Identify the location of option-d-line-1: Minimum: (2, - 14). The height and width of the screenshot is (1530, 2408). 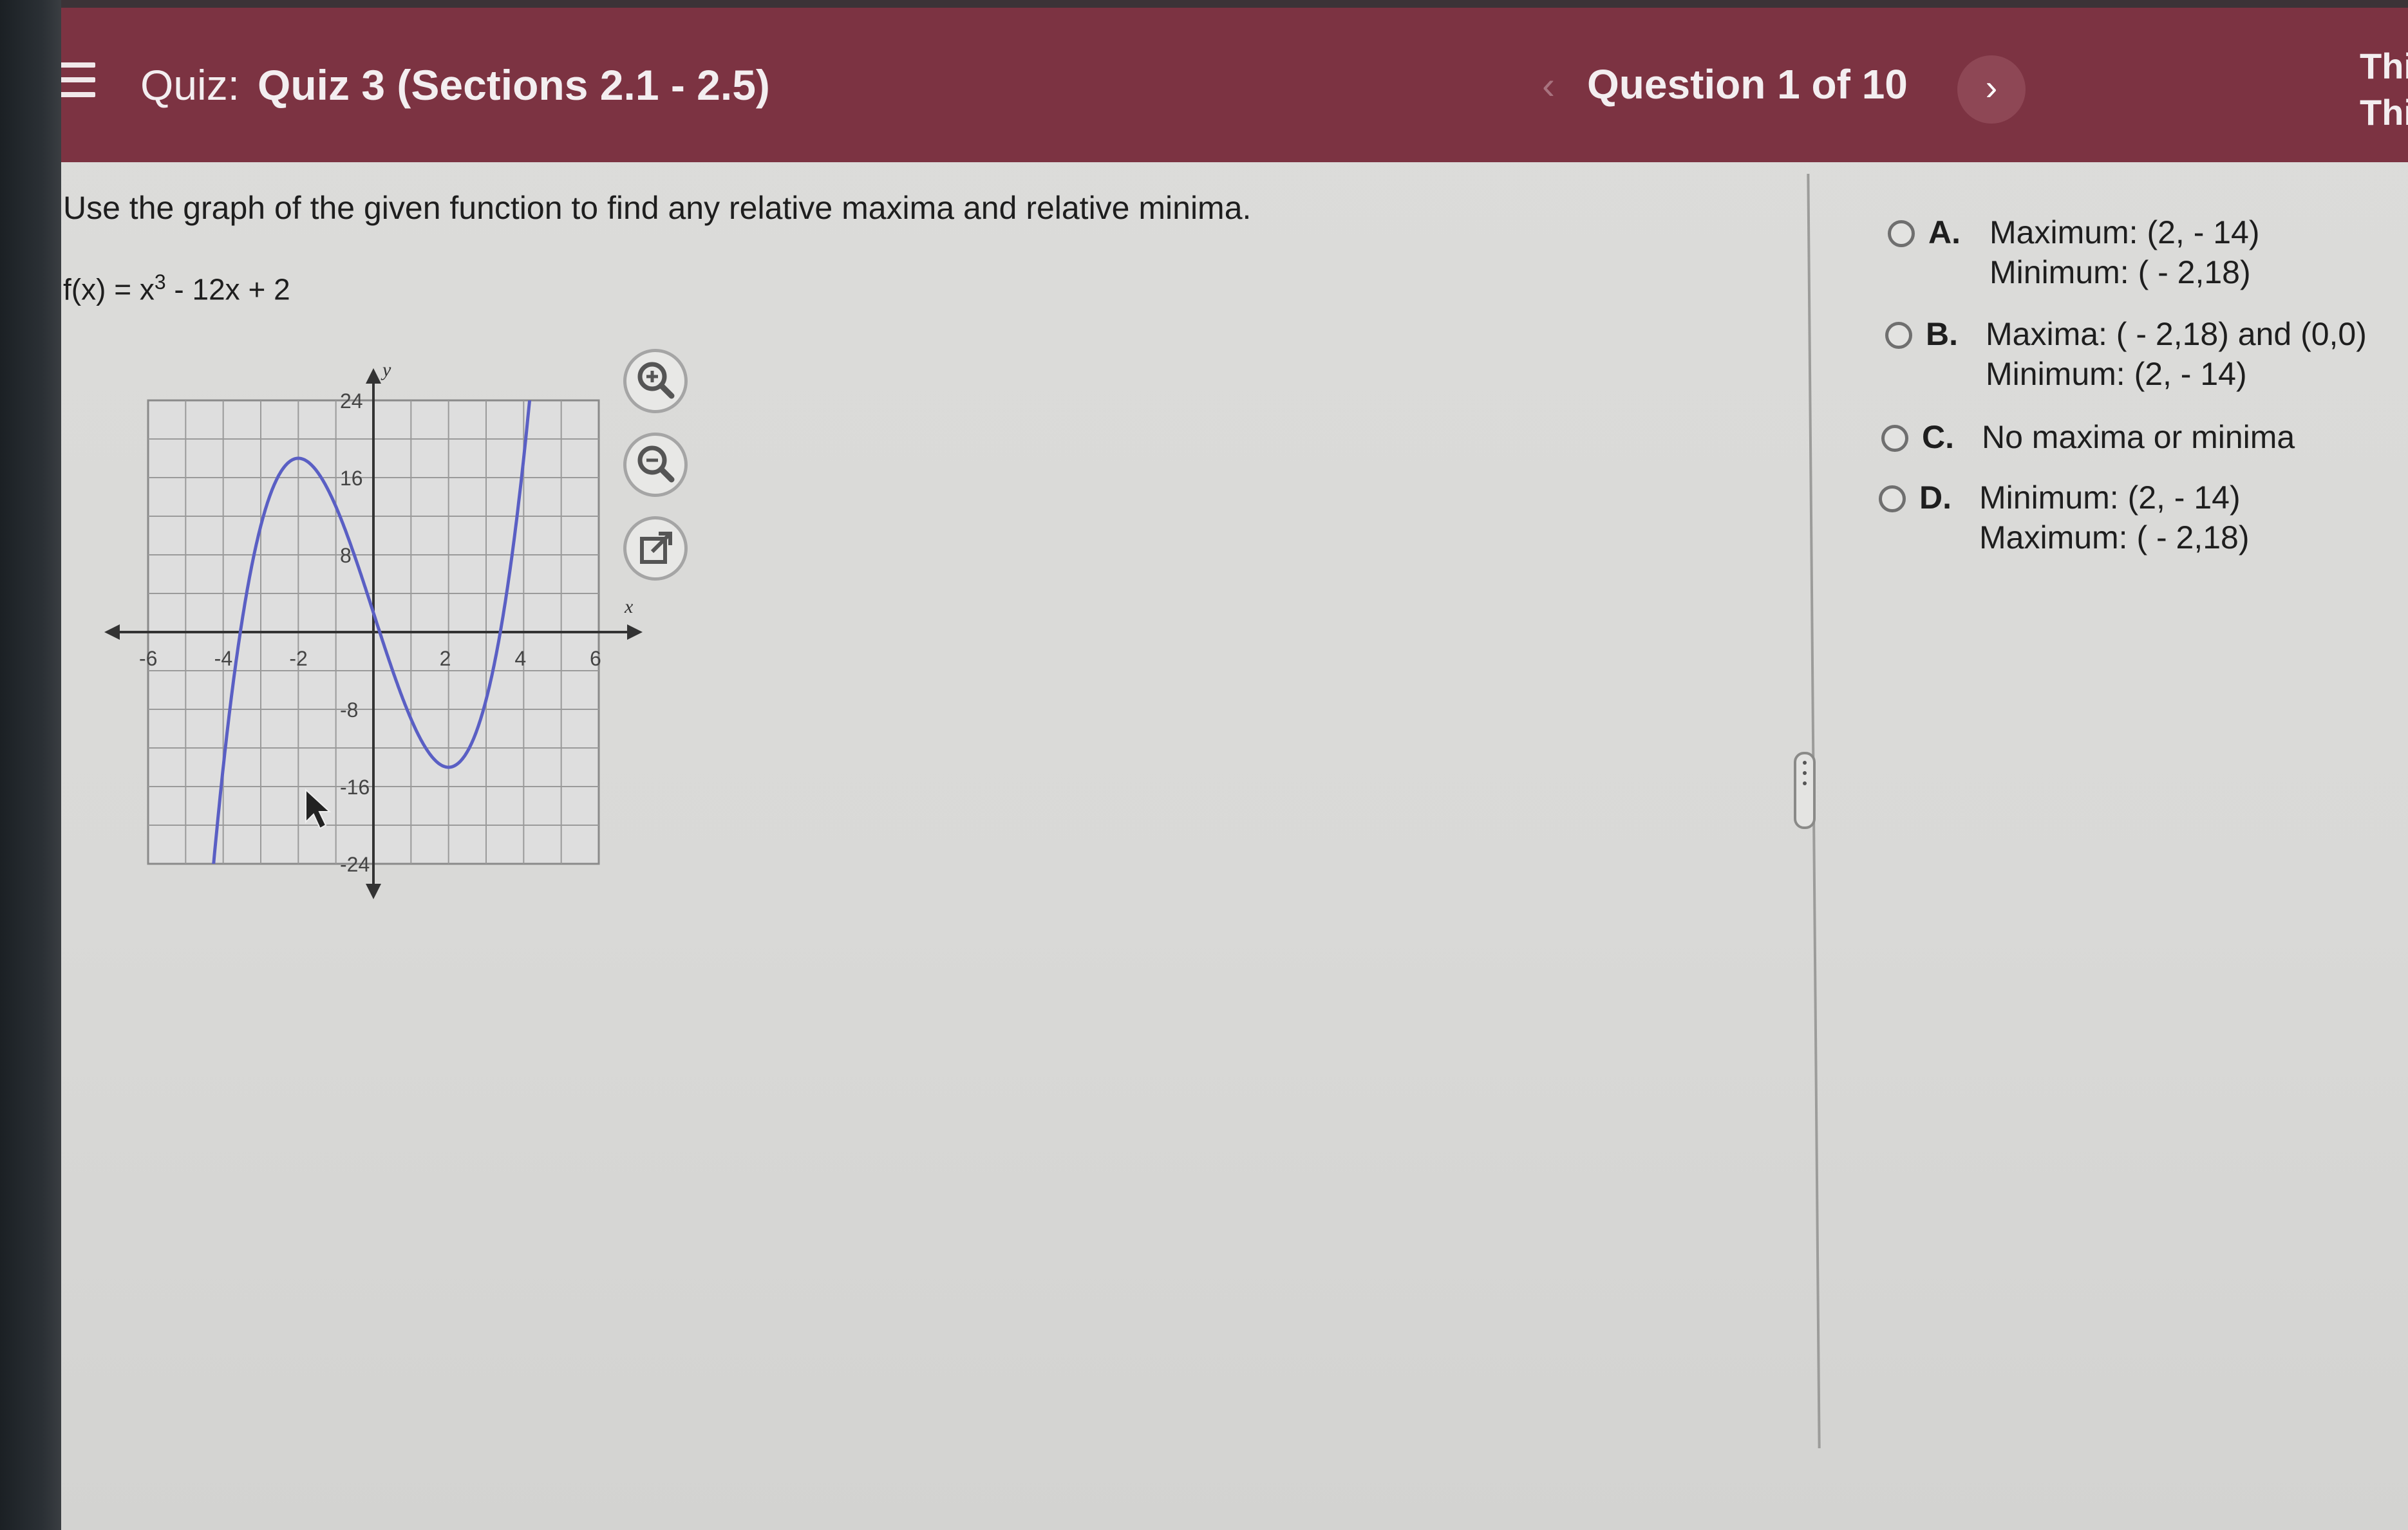
(2110, 498).